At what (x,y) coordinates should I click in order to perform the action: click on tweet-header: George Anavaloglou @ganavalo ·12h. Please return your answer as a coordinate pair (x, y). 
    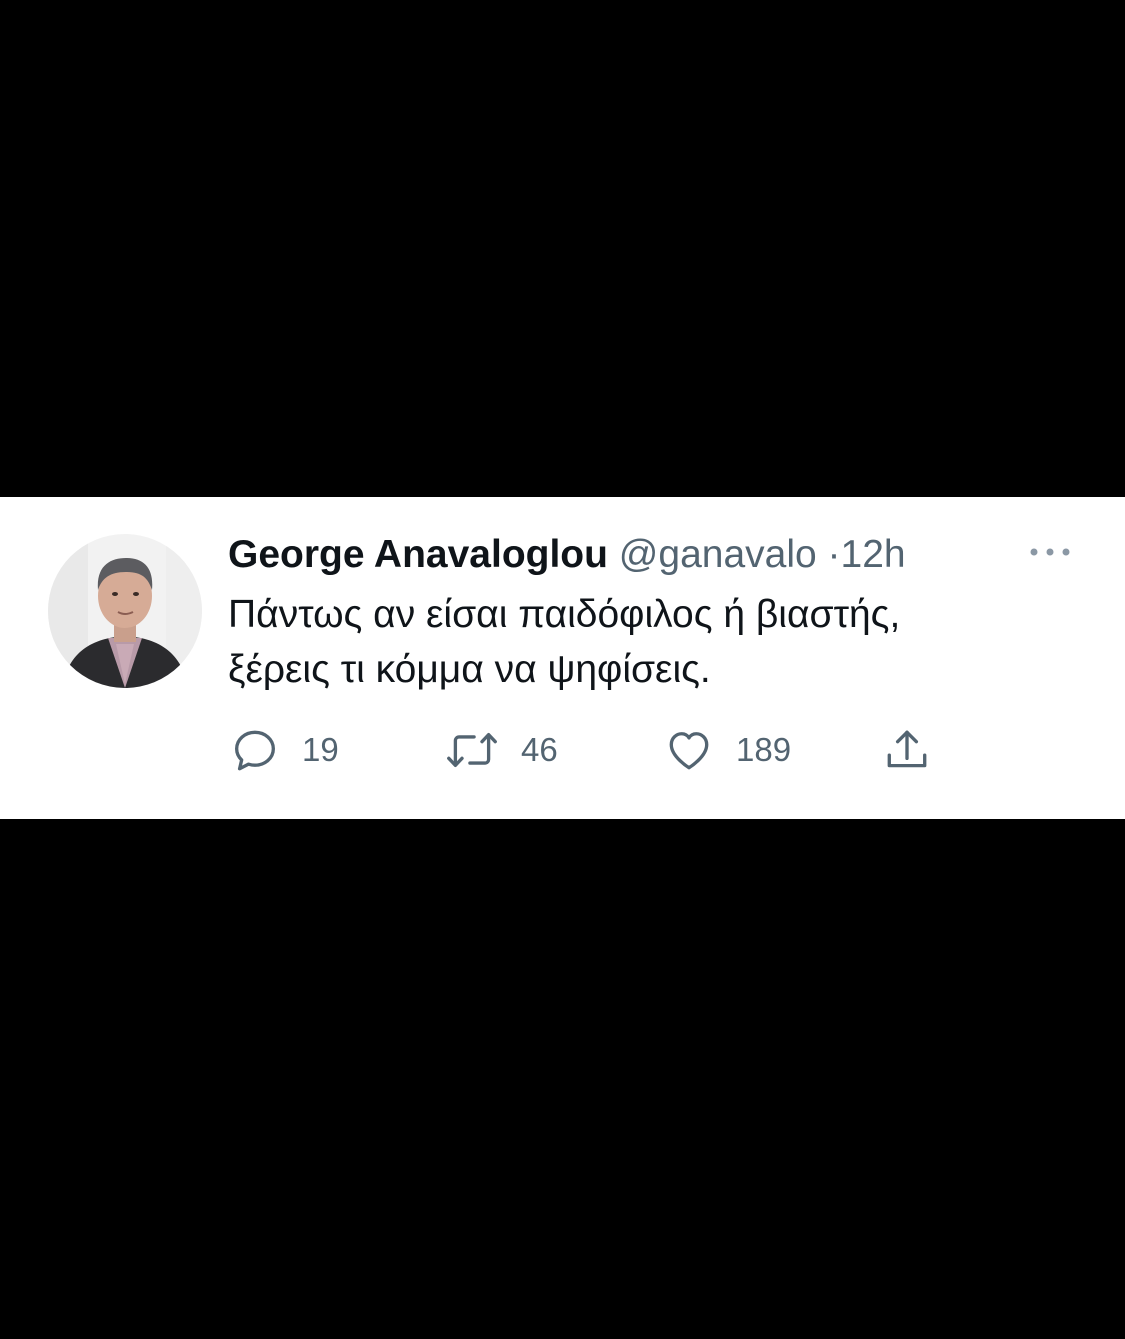
    Looking at the image, I should click on (567, 555).